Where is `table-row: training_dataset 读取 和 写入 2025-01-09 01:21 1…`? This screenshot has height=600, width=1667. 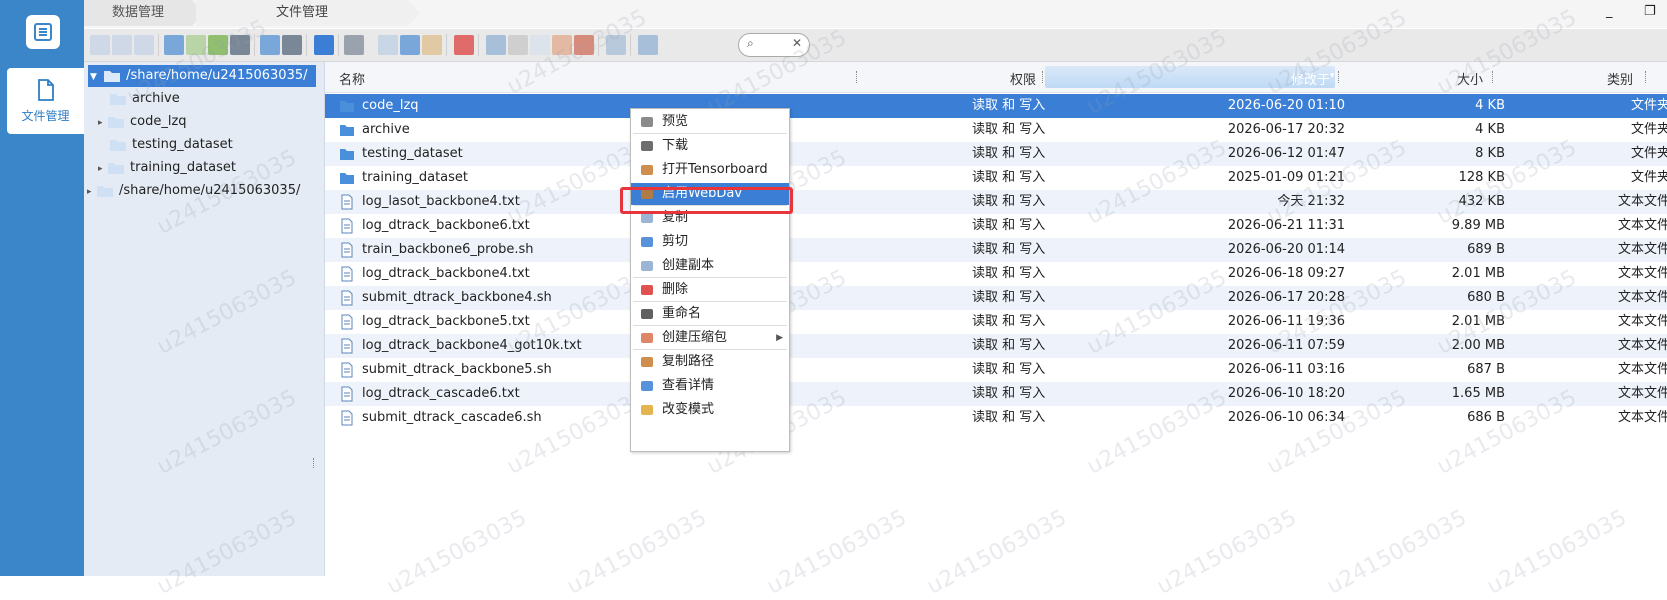
table-row: training_dataset 读取 和 写入 2025-01-09 01:21 1… is located at coordinates (996, 178).